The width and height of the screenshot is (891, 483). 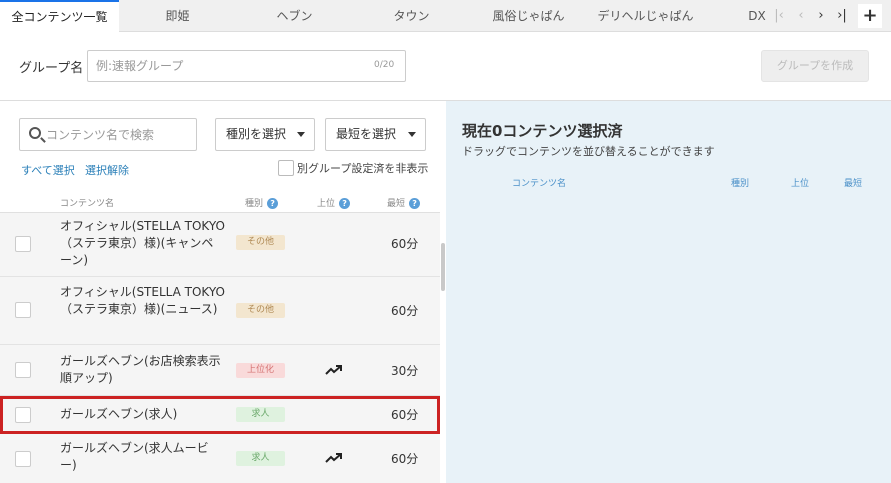 What do you see at coordinates (396, 204) in the screenshot?
I see `col-header-shortest-label: 最短` at bounding box center [396, 204].